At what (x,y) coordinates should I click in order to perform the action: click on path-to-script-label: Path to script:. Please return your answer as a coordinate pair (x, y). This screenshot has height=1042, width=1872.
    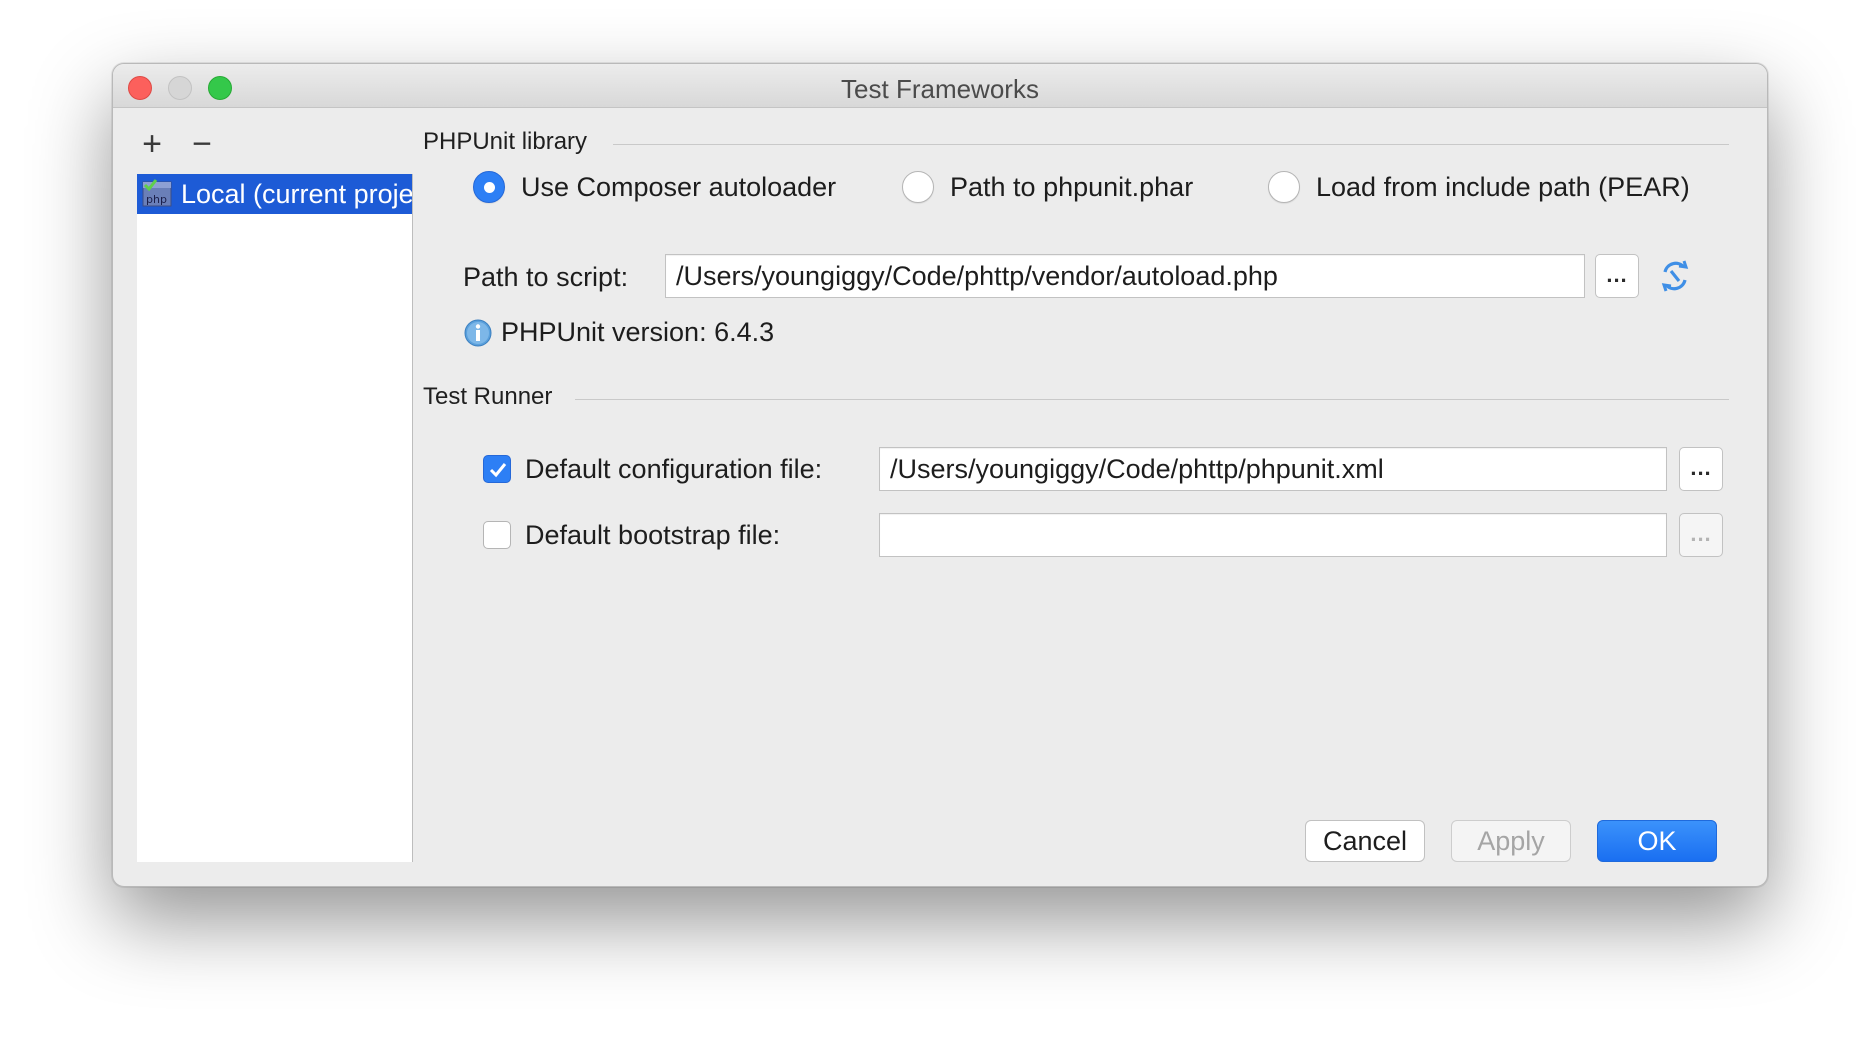
    Looking at the image, I should click on (546, 277).